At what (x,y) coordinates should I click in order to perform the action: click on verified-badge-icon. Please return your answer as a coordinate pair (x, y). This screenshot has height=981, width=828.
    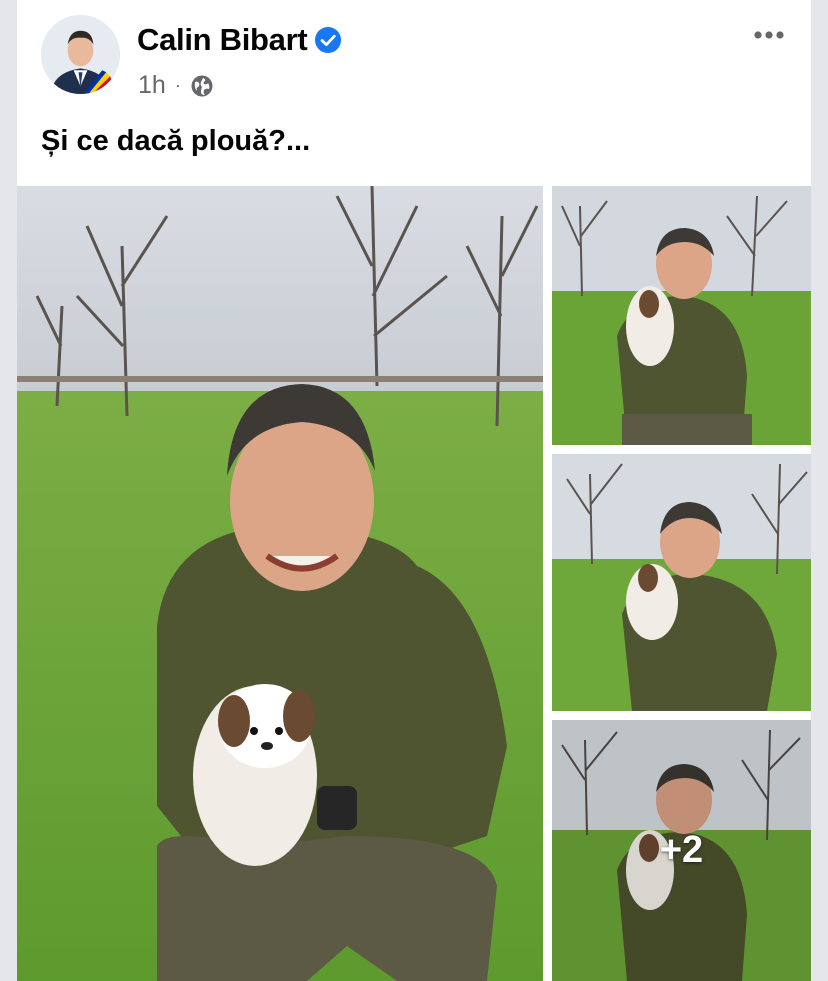
    Looking at the image, I should click on (328, 40).